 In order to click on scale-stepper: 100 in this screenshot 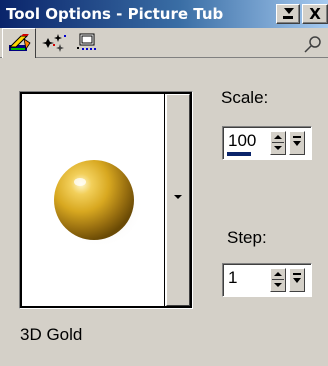, I will do `click(267, 143)`.